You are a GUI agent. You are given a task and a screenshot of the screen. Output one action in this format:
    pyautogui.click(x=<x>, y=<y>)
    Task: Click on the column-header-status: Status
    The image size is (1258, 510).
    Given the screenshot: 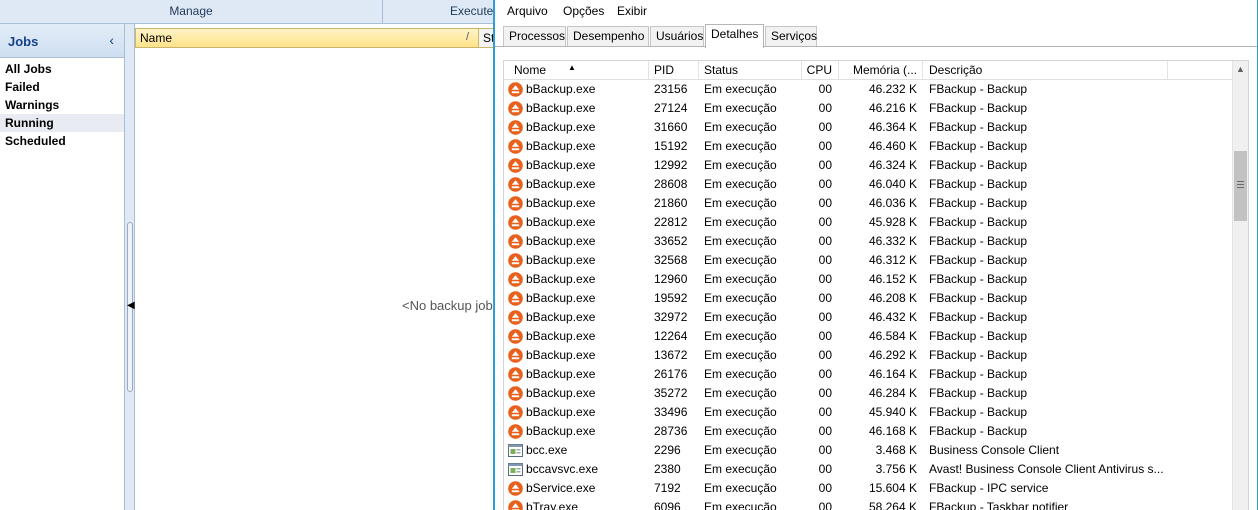 What is the action you would take?
    pyautogui.click(x=750, y=70)
    